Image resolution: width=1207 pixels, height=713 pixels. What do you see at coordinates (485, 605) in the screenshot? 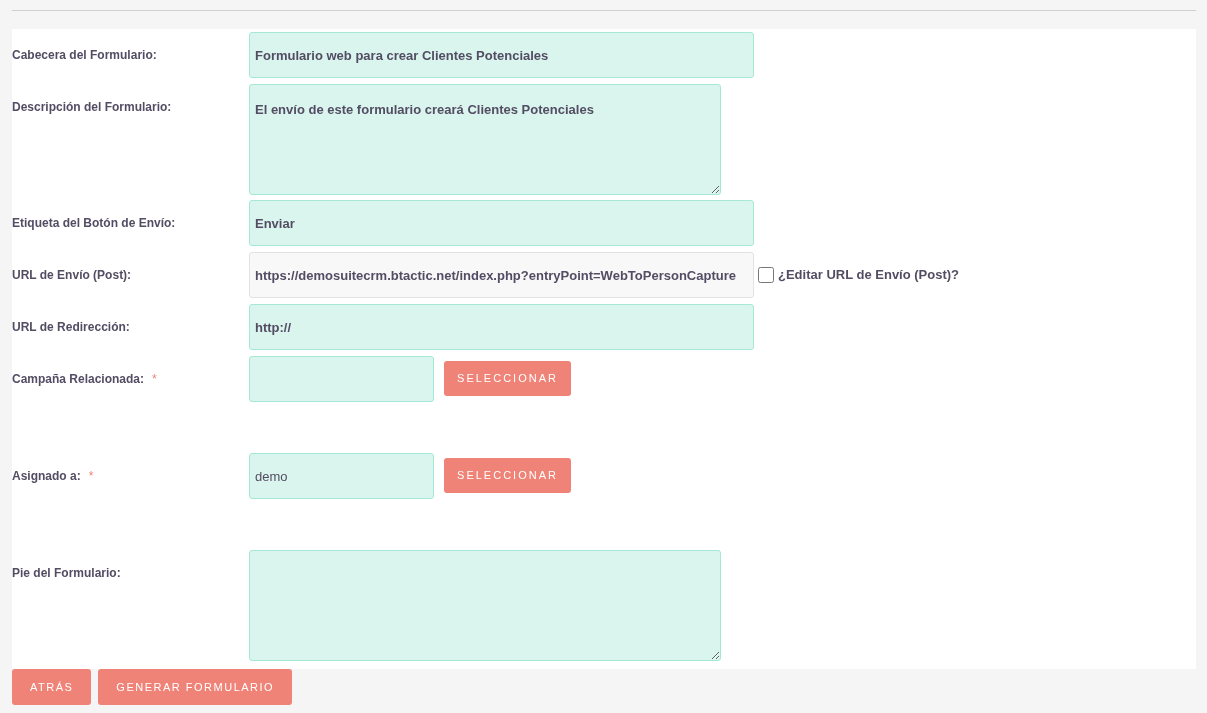
I see `text-area` at bounding box center [485, 605].